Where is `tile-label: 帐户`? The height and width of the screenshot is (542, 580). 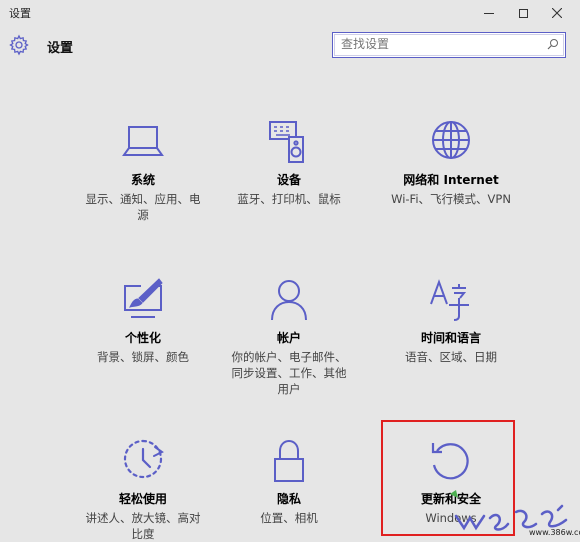
tile-label: 帐户 is located at coordinates (288, 338).